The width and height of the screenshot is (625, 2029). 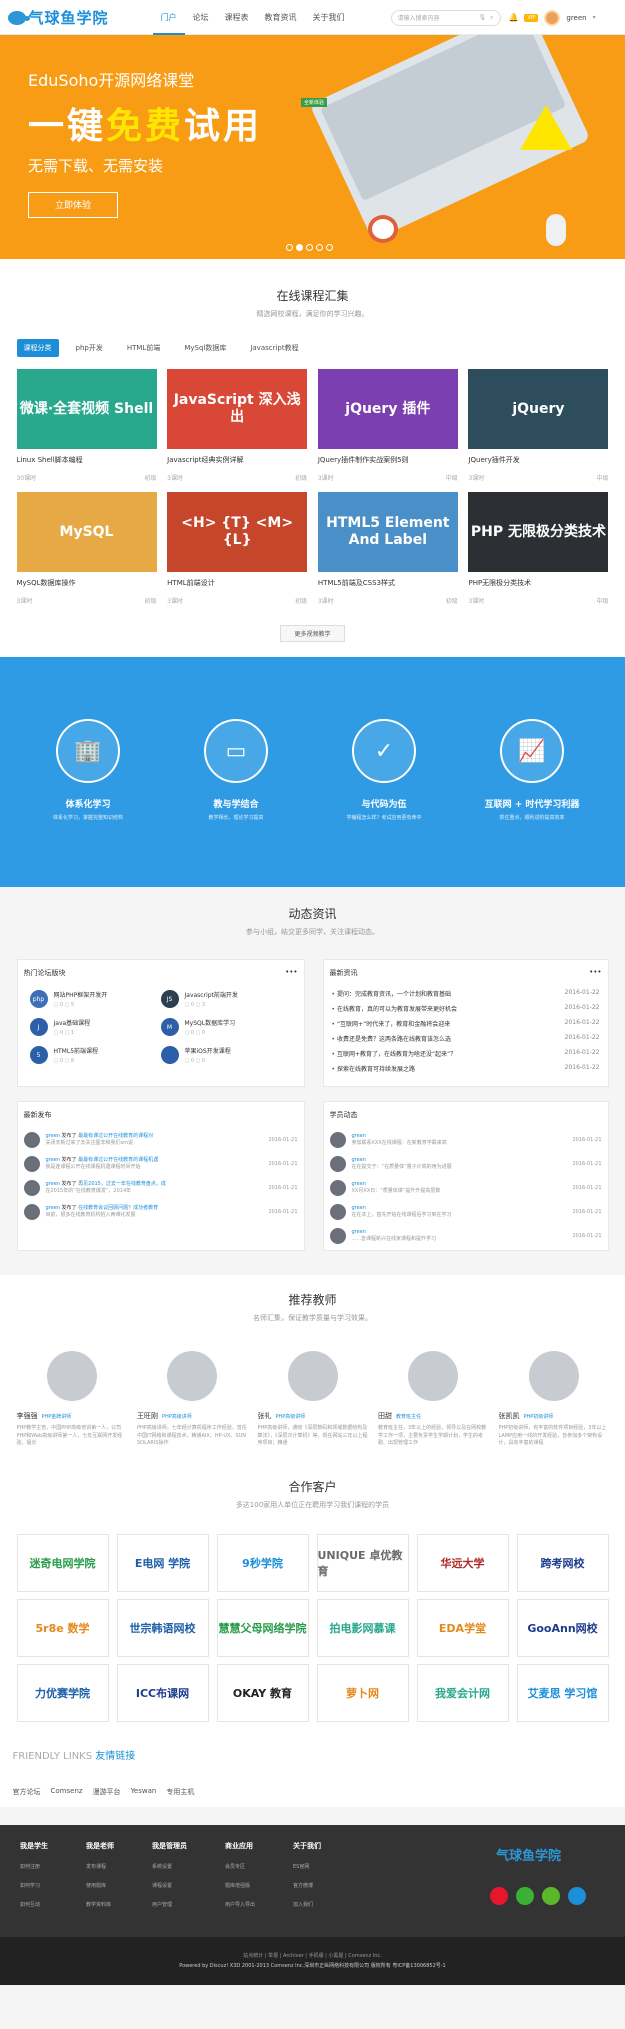 I want to click on more-dots-icon: •••, so click(x=595, y=973).